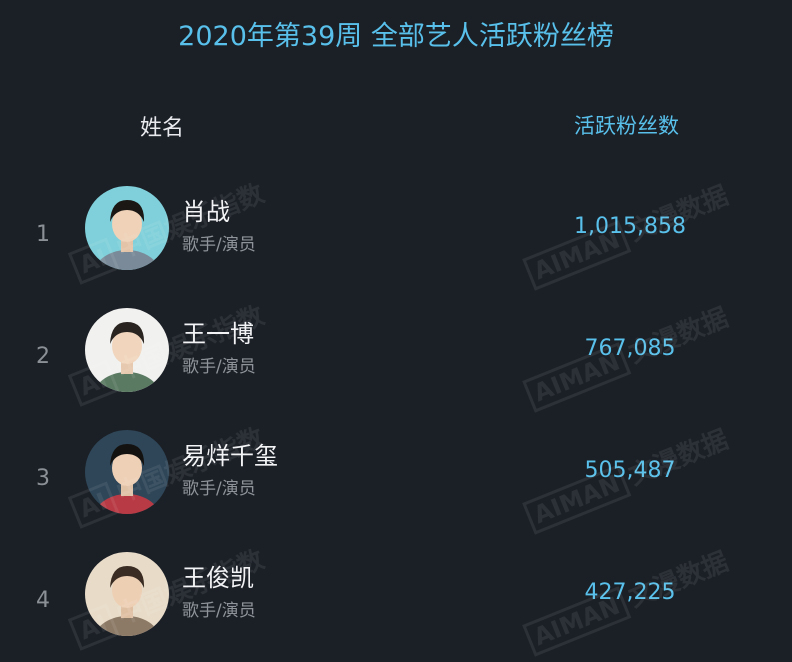  Describe the element at coordinates (630, 348) in the screenshot. I see `fan-count: 767,085` at that location.